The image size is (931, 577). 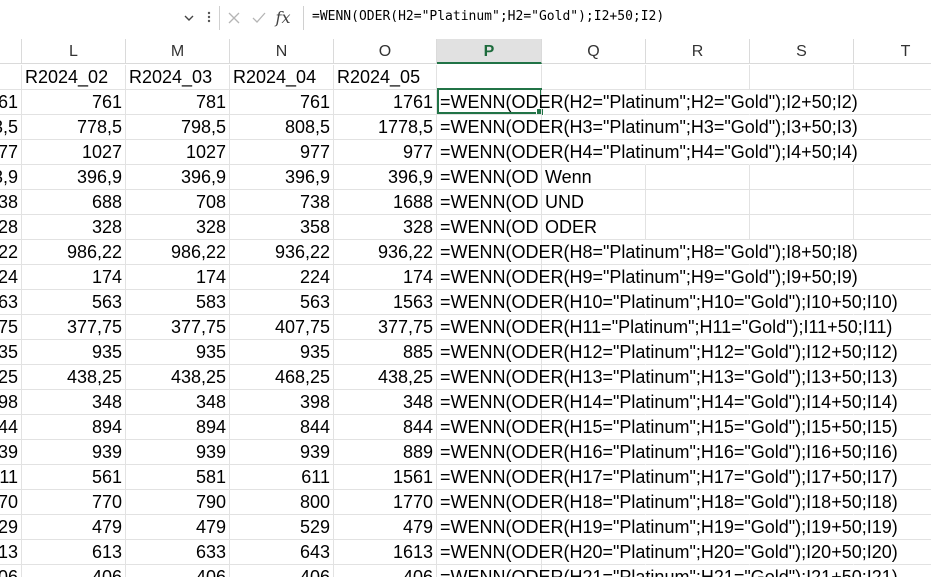 I want to click on cell-k: 44, so click(x=11, y=427).